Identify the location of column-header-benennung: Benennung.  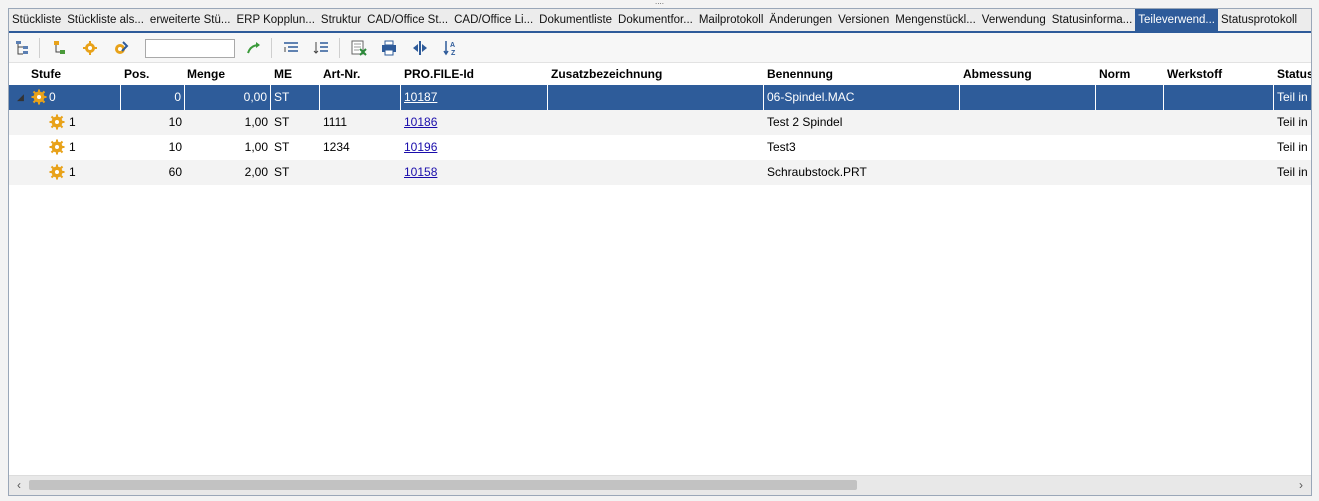
(800, 74).